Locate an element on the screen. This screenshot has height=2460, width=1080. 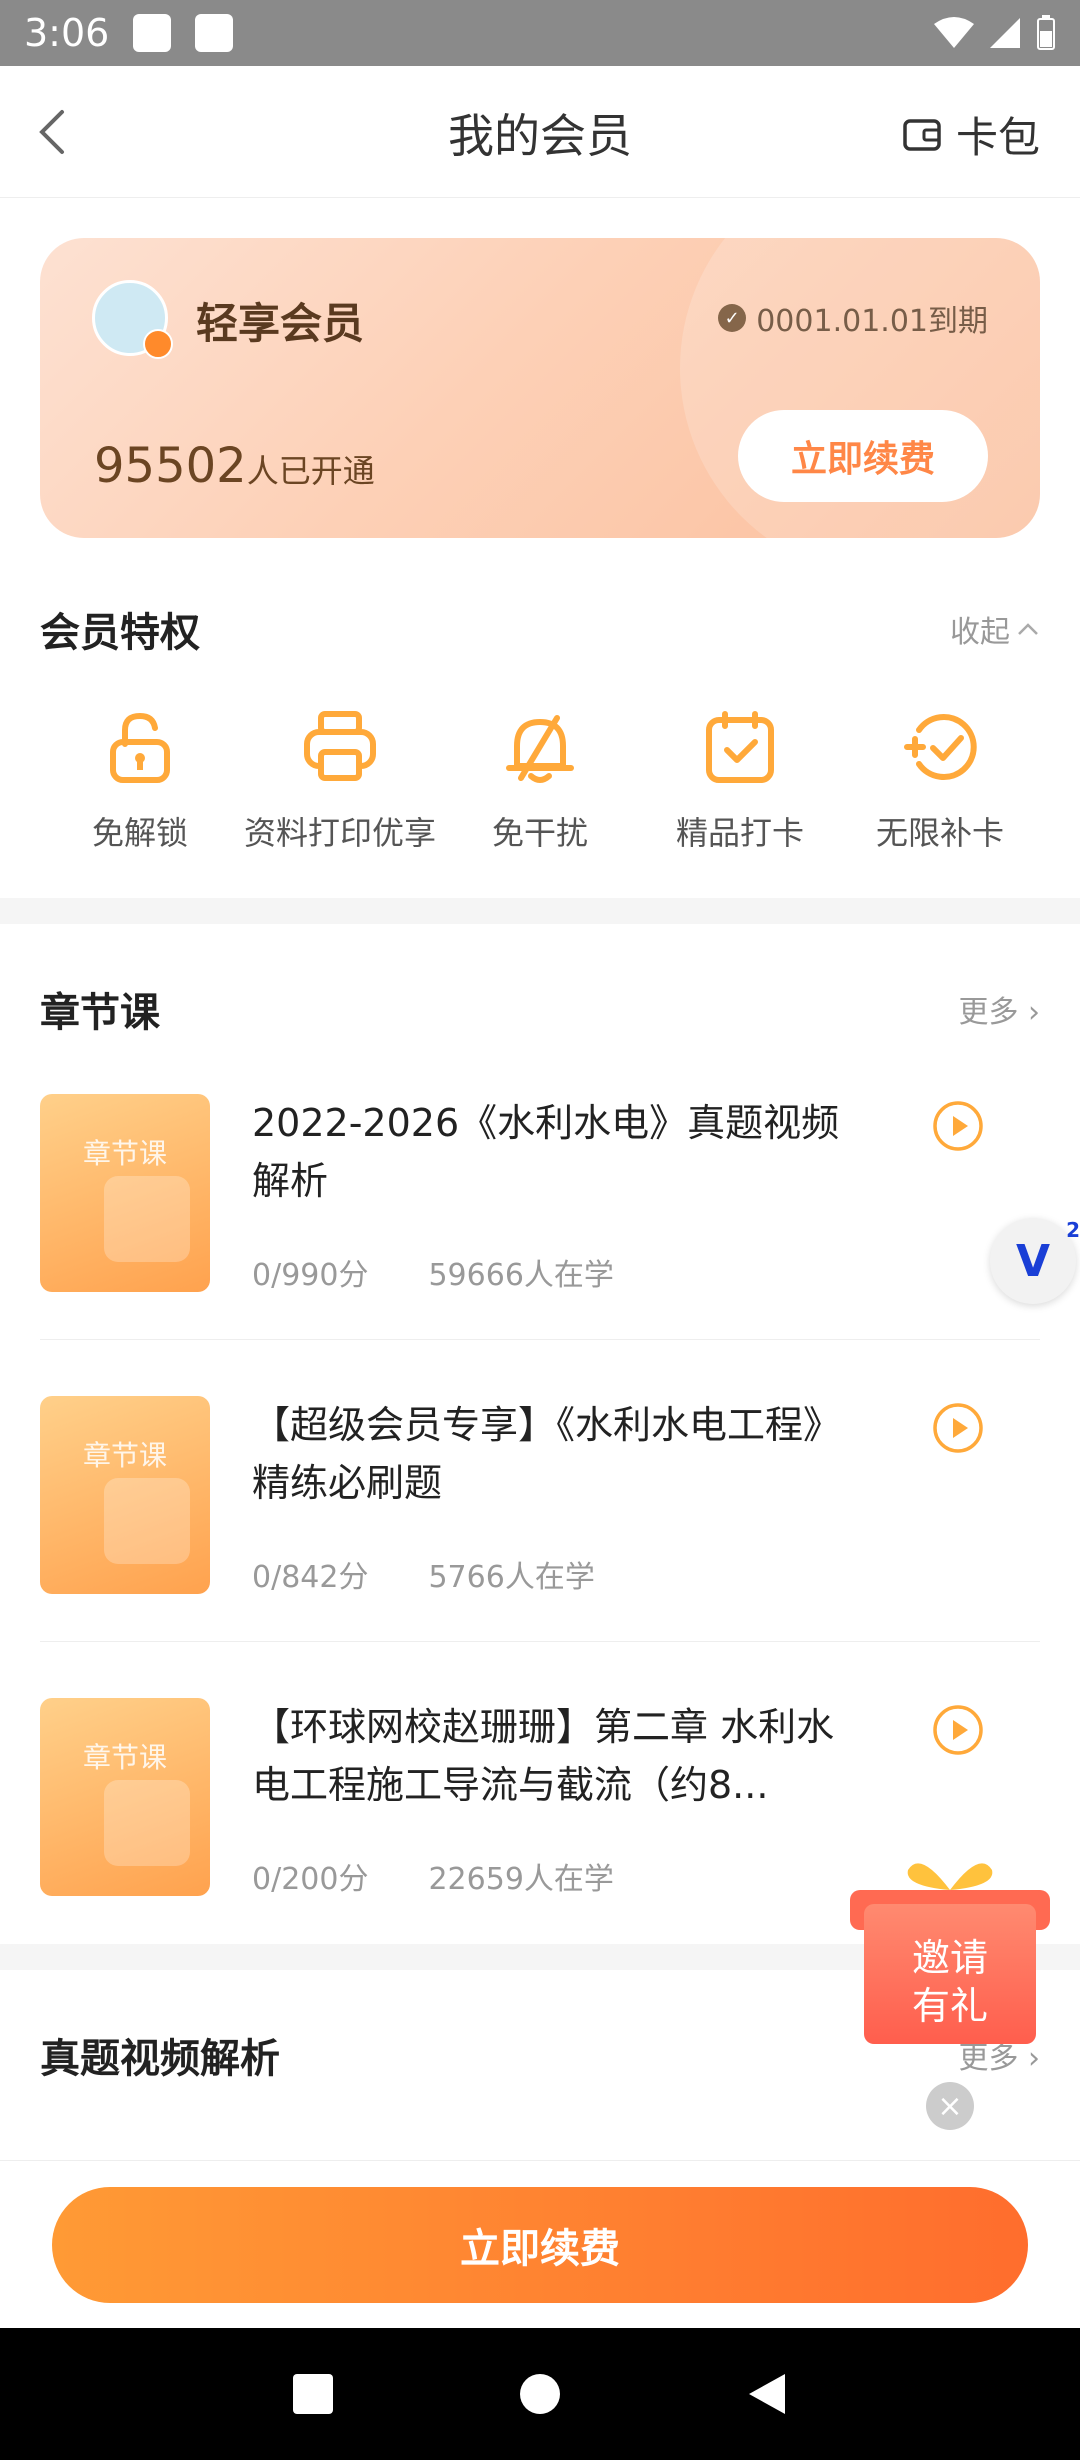
v-icon: V is located at coordinates (1033, 1261).